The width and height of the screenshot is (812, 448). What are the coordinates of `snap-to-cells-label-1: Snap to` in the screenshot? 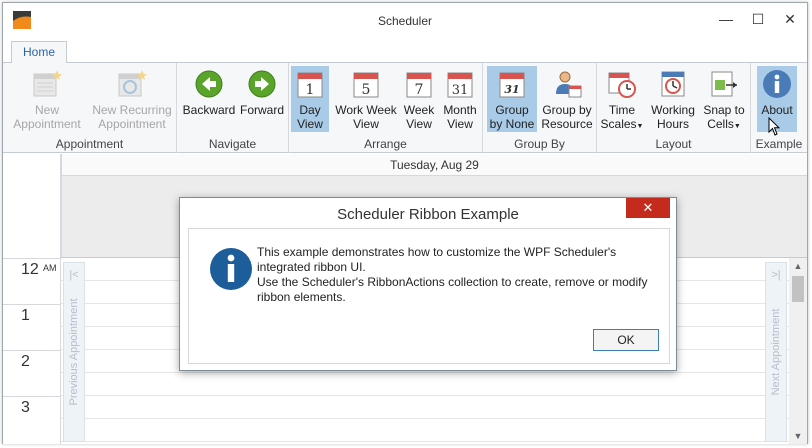 It's located at (724, 110).